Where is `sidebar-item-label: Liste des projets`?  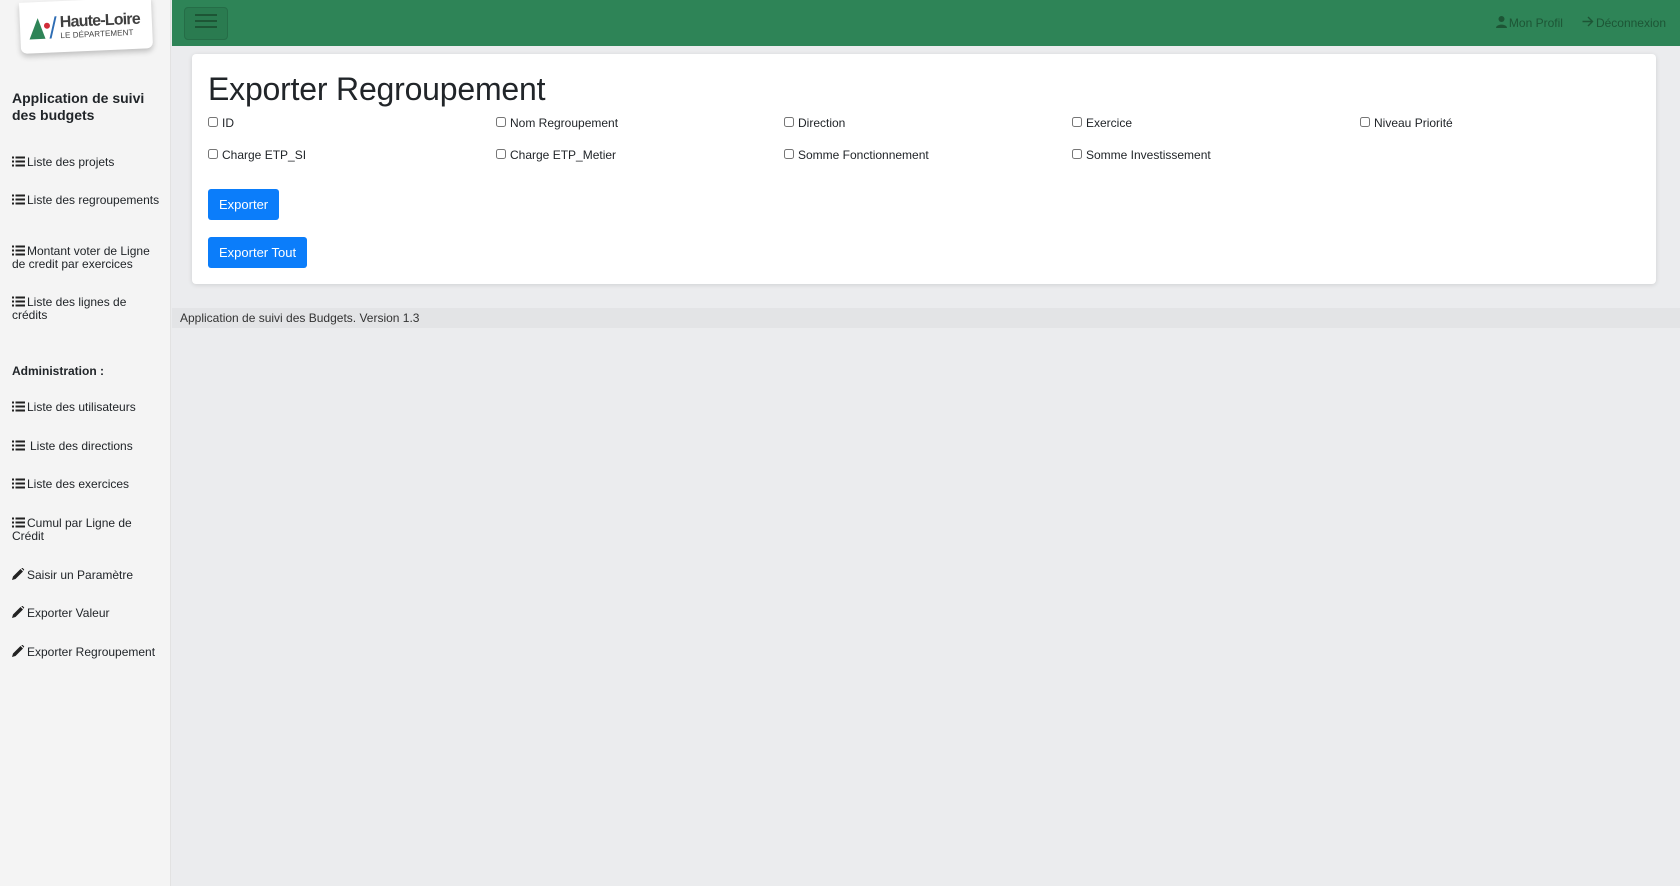
sidebar-item-label: Liste des projets is located at coordinates (71, 162).